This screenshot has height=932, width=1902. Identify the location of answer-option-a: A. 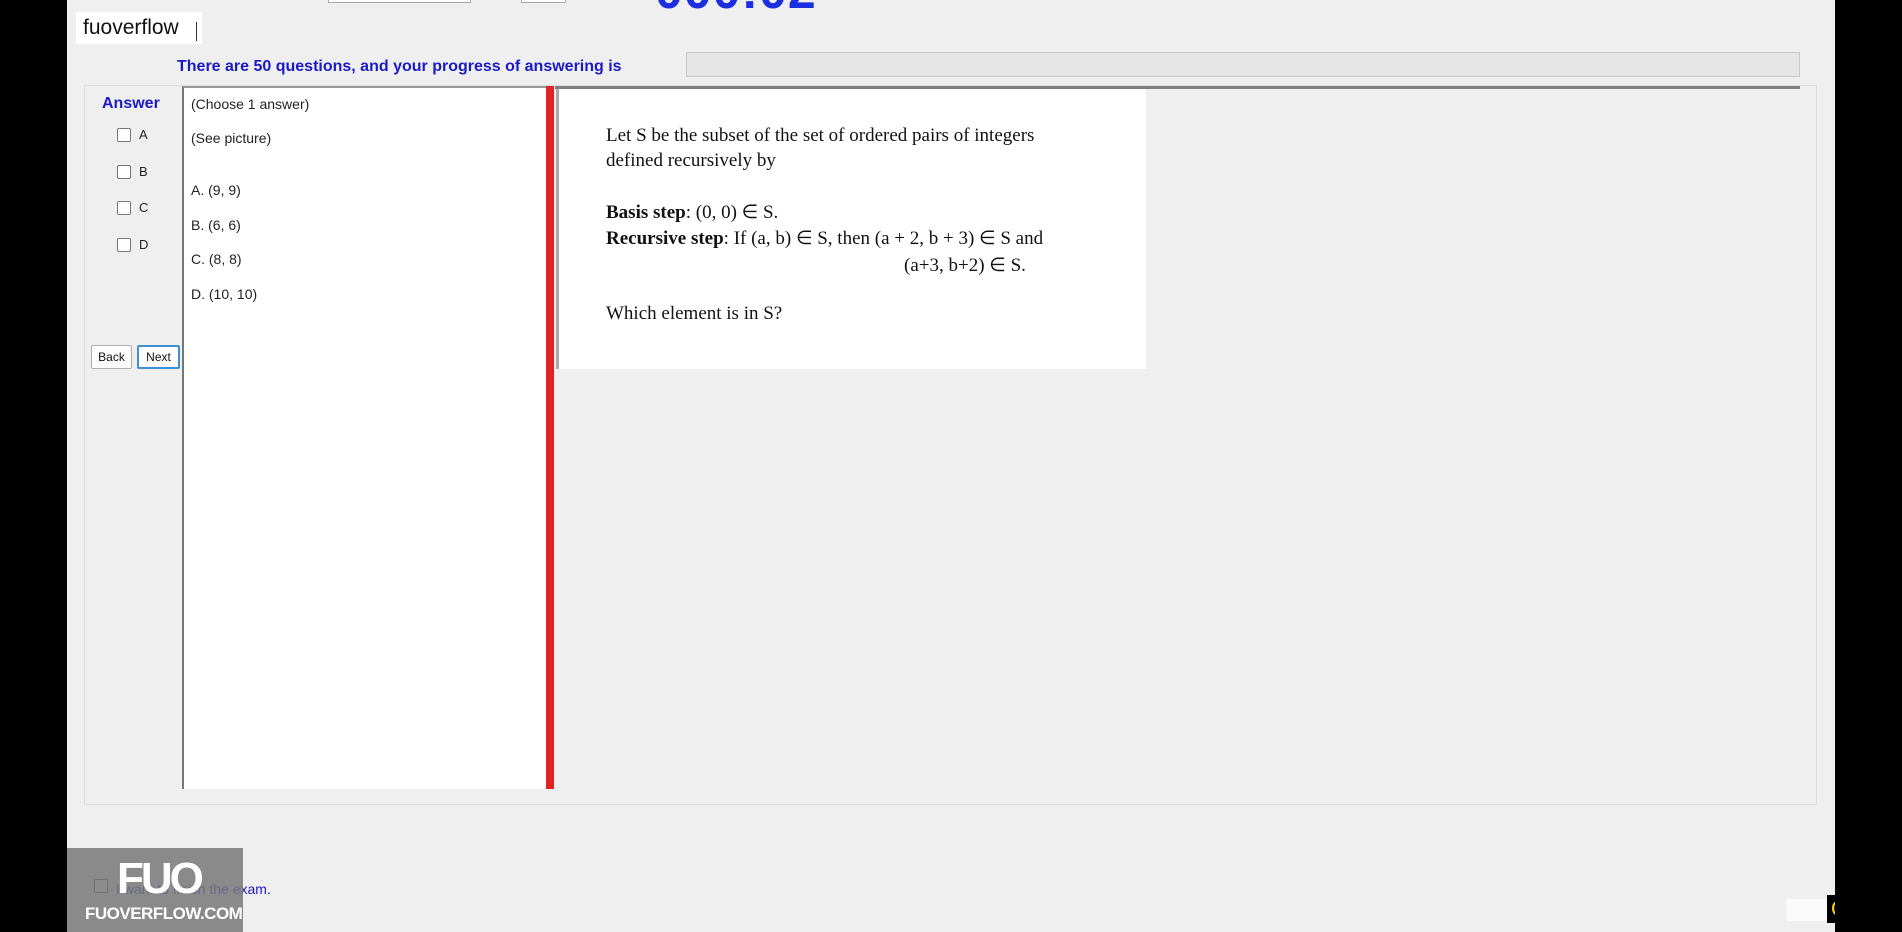
(132, 134).